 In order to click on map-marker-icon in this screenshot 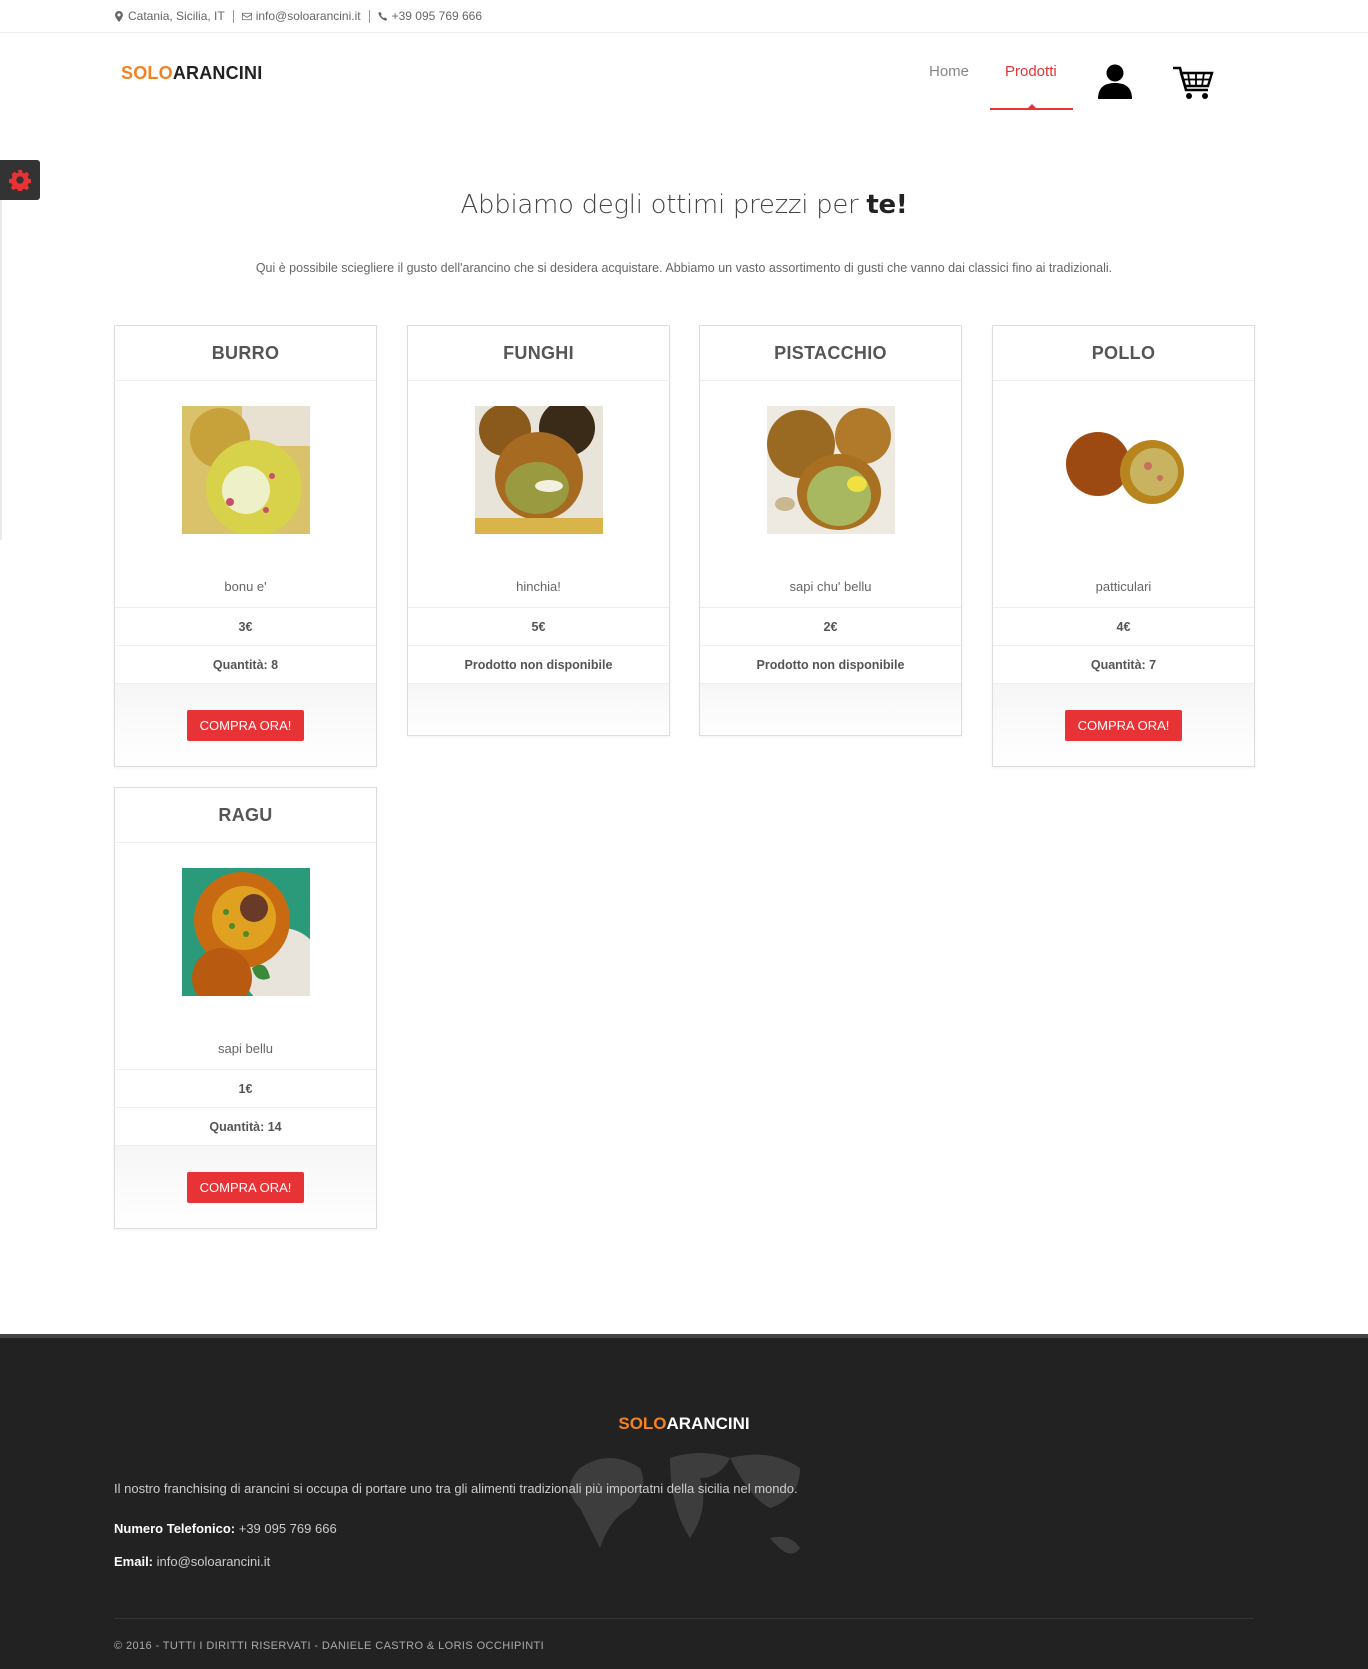, I will do `click(119, 16)`.